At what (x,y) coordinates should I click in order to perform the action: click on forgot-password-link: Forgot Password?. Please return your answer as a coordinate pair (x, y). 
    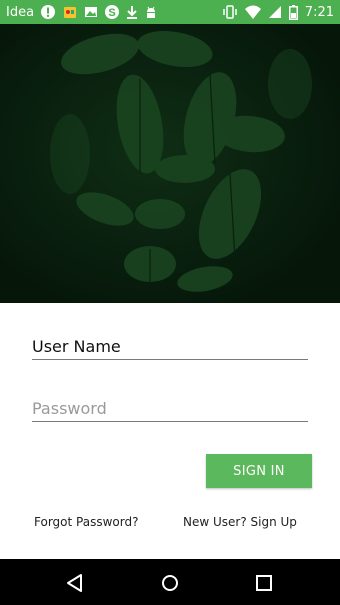
    Looking at the image, I should click on (86, 522).